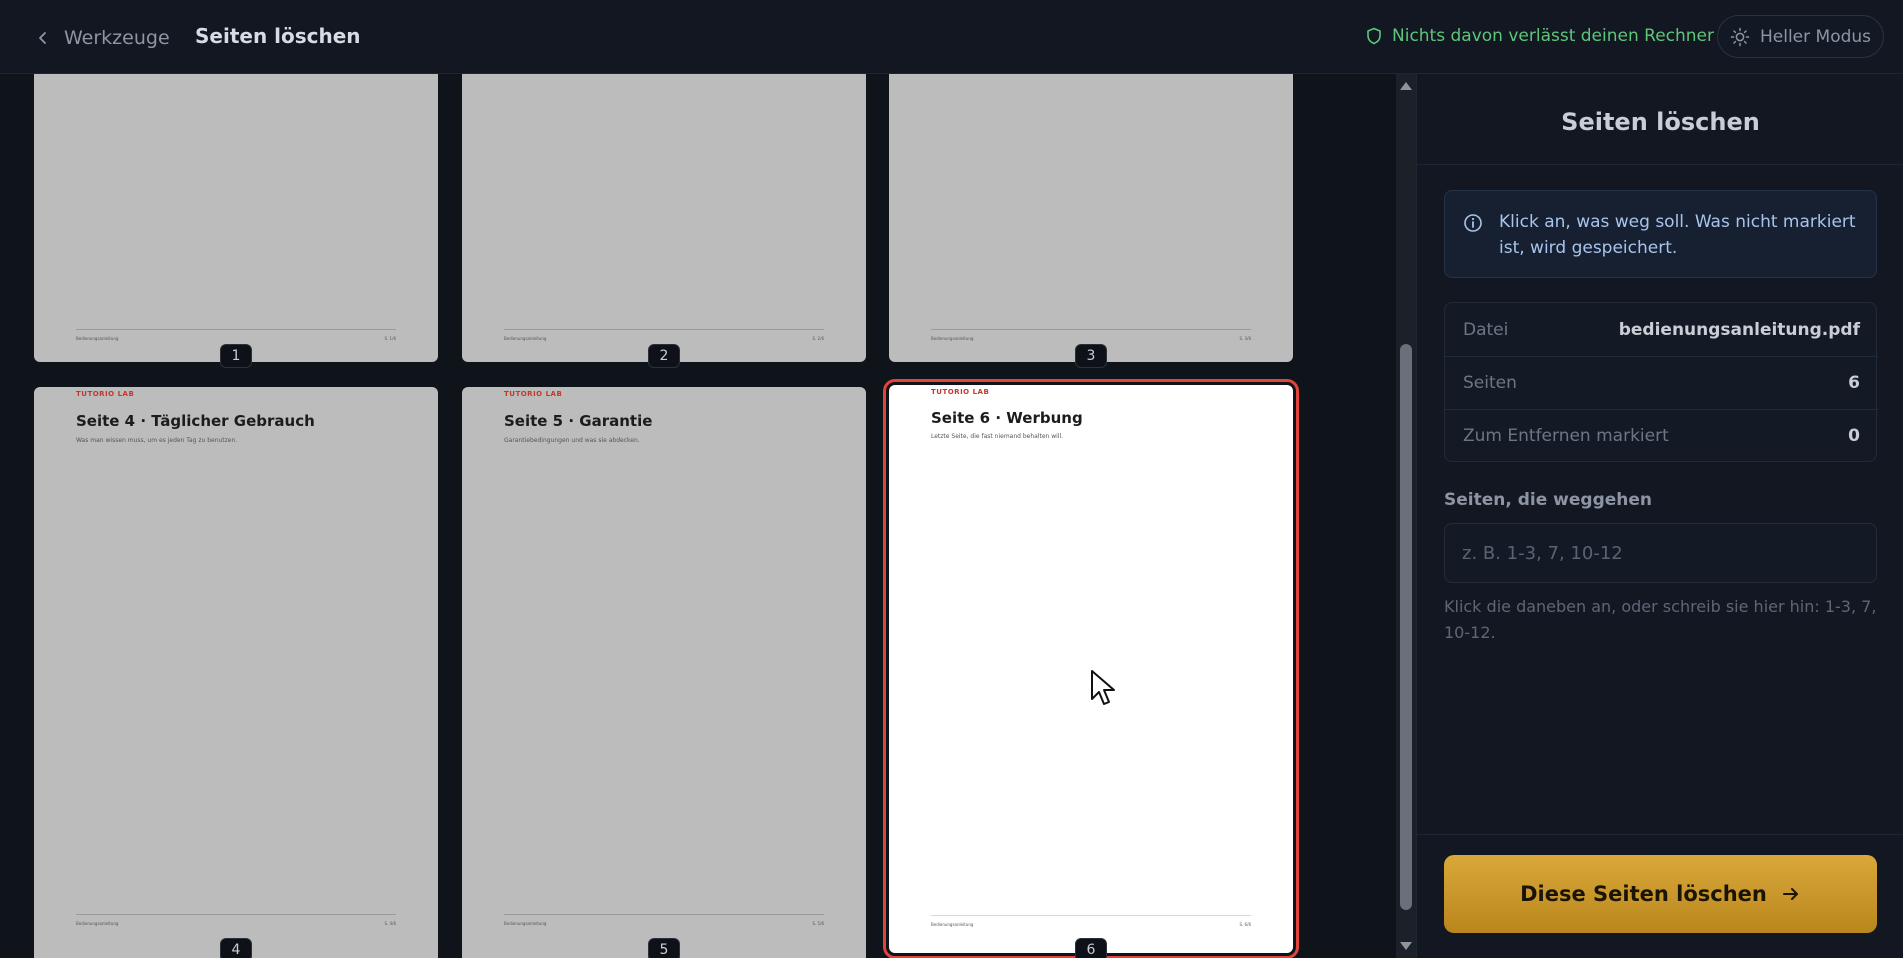 Image resolution: width=1903 pixels, height=958 pixels. I want to click on page-number-badge: 5, so click(664, 948).